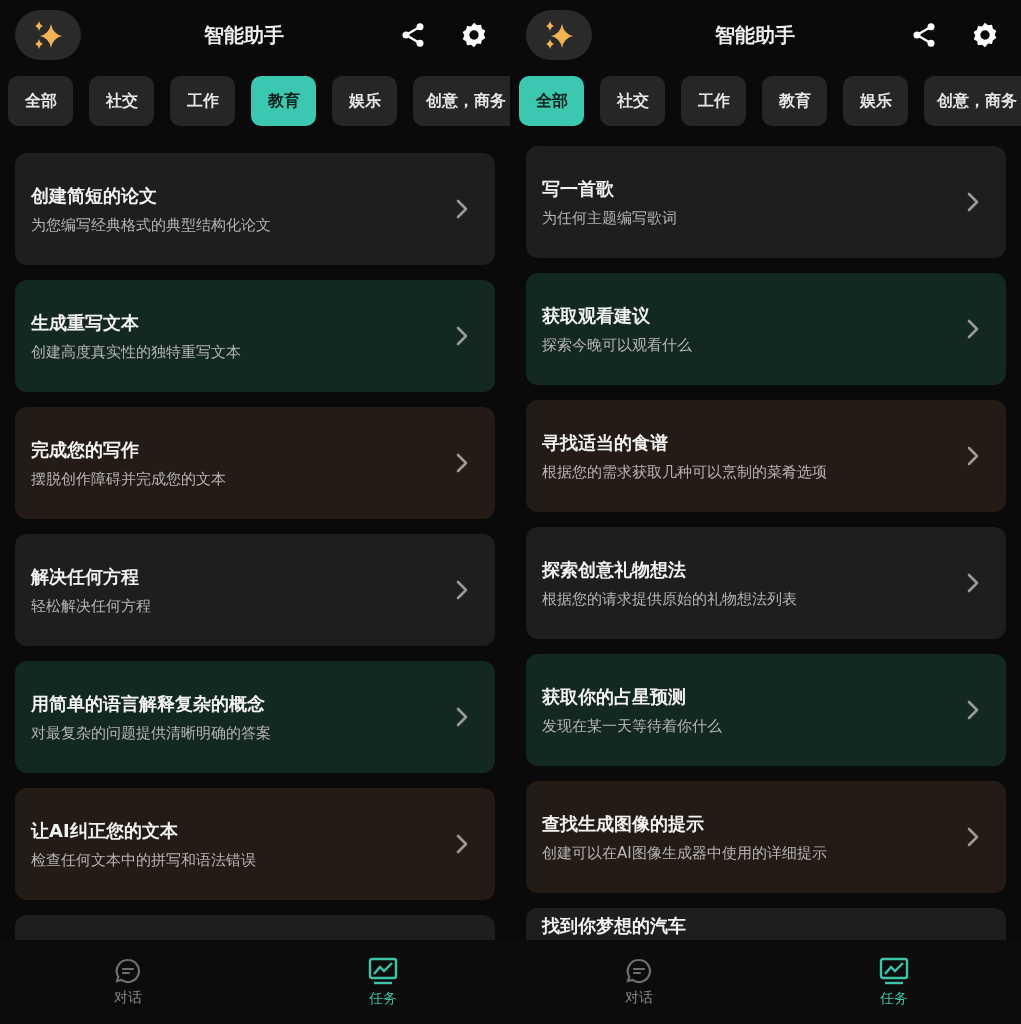 The image size is (1021, 1024). Describe the element at coordinates (596, 315) in the screenshot. I see `card-title: 获取观看建议` at that location.